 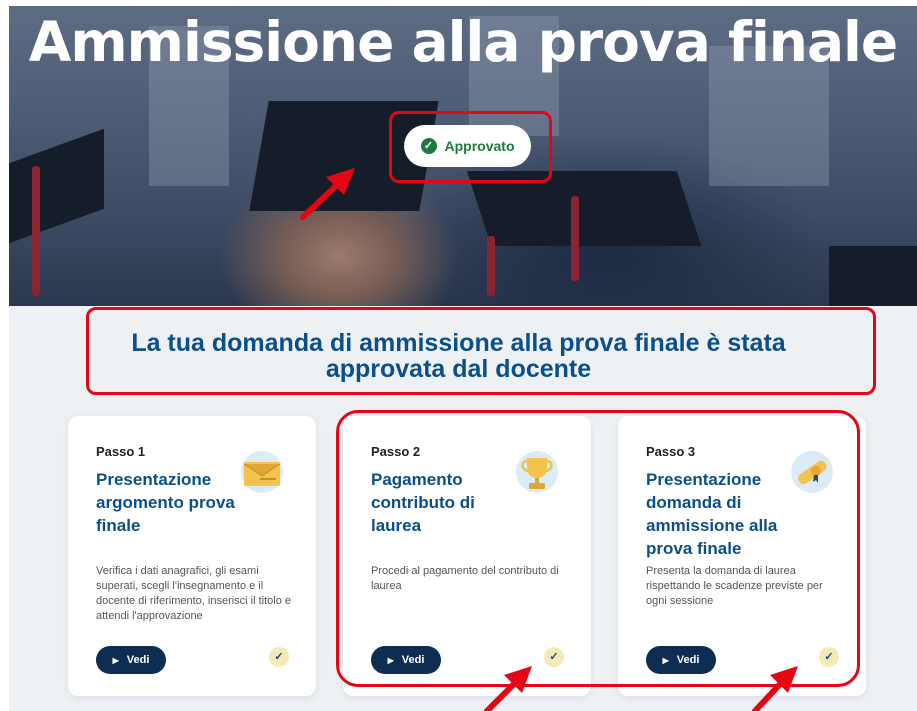 I want to click on step-title: Pagamento contributo di laurea, so click(x=423, y=502).